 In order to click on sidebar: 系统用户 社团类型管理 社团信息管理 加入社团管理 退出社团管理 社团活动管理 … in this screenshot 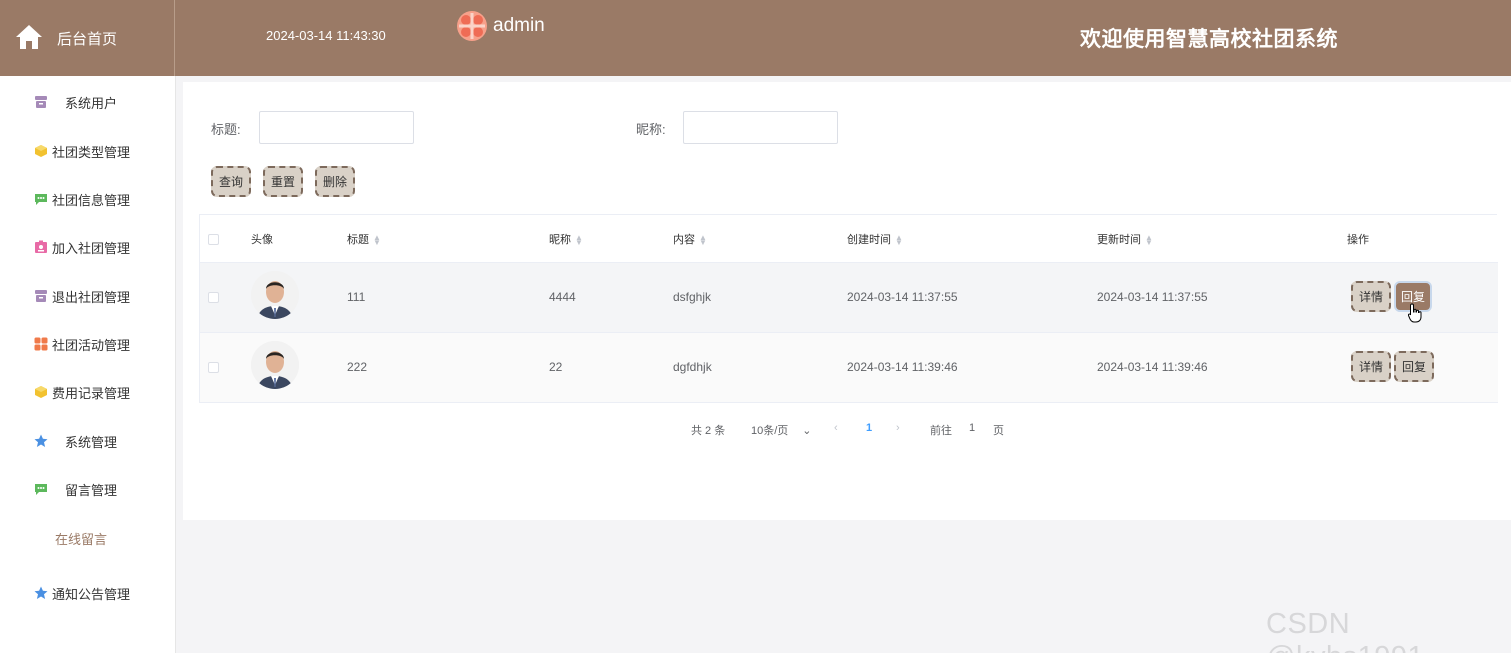, I will do `click(88, 364)`.